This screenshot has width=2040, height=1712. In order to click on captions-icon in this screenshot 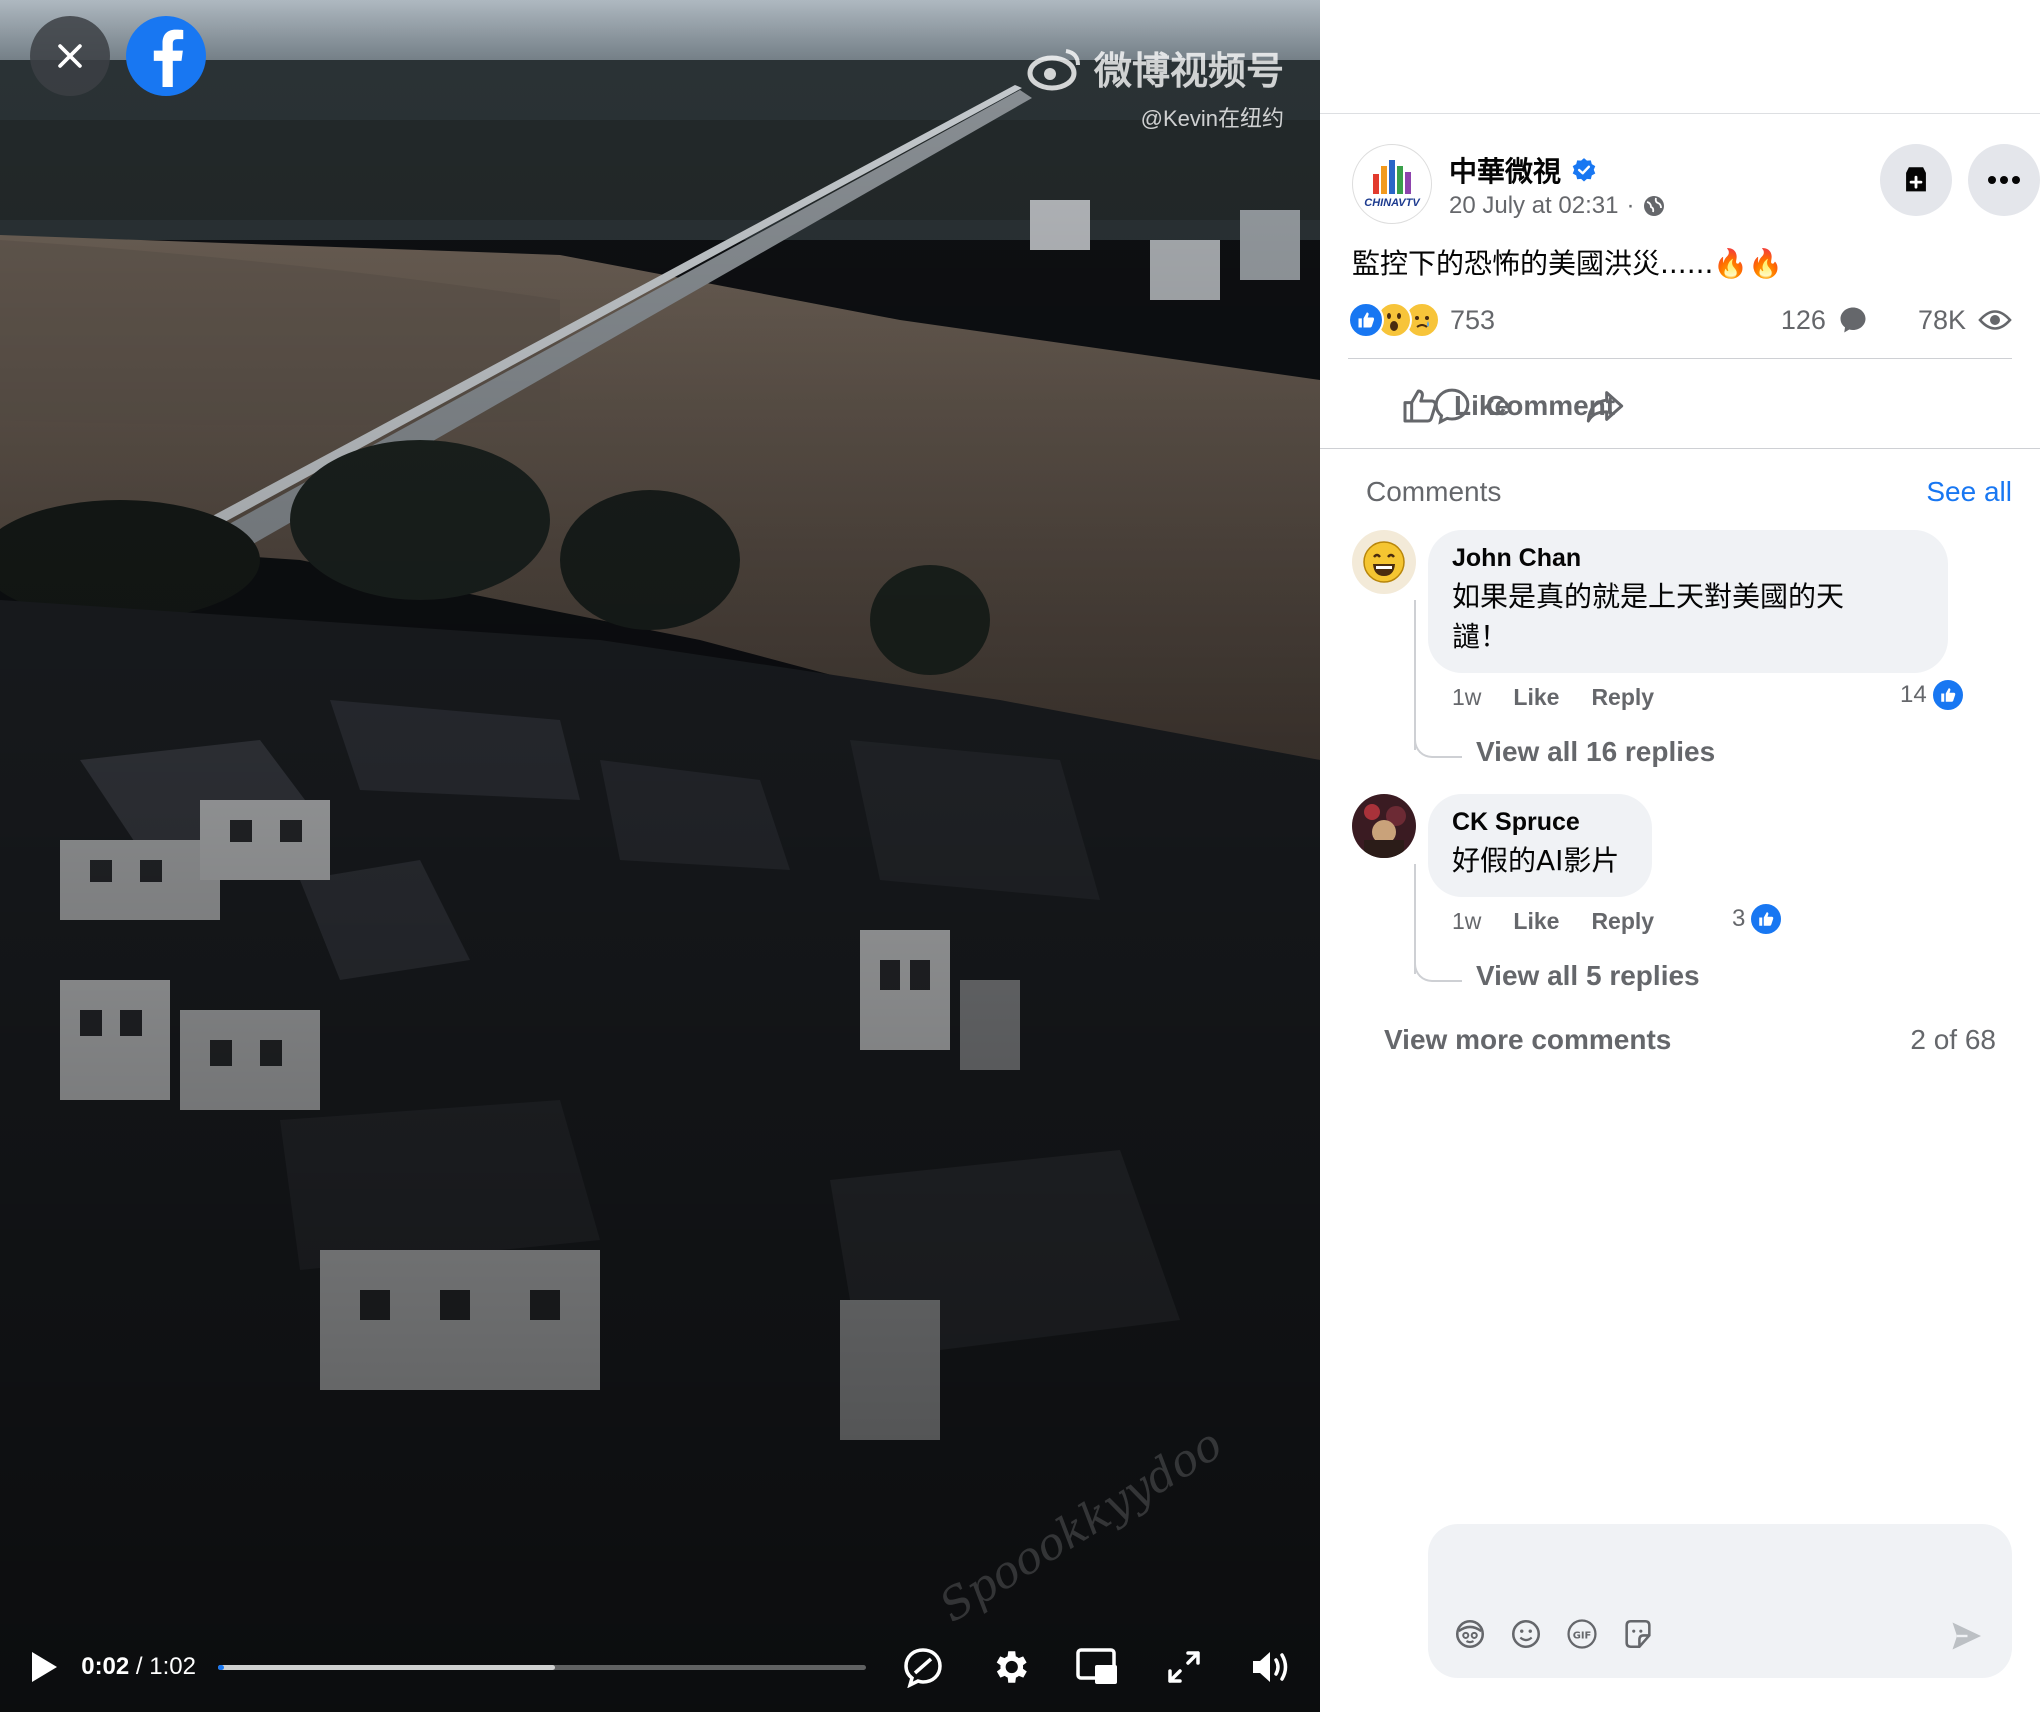, I will do `click(923, 1668)`.